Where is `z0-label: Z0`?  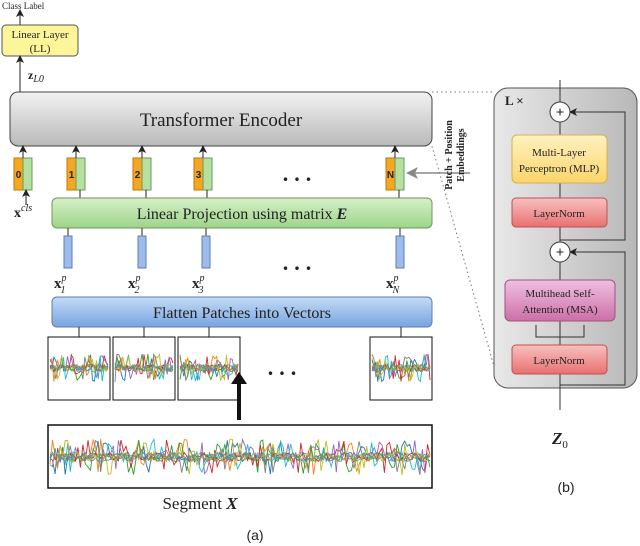 z0-label: Z0 is located at coordinates (559, 440).